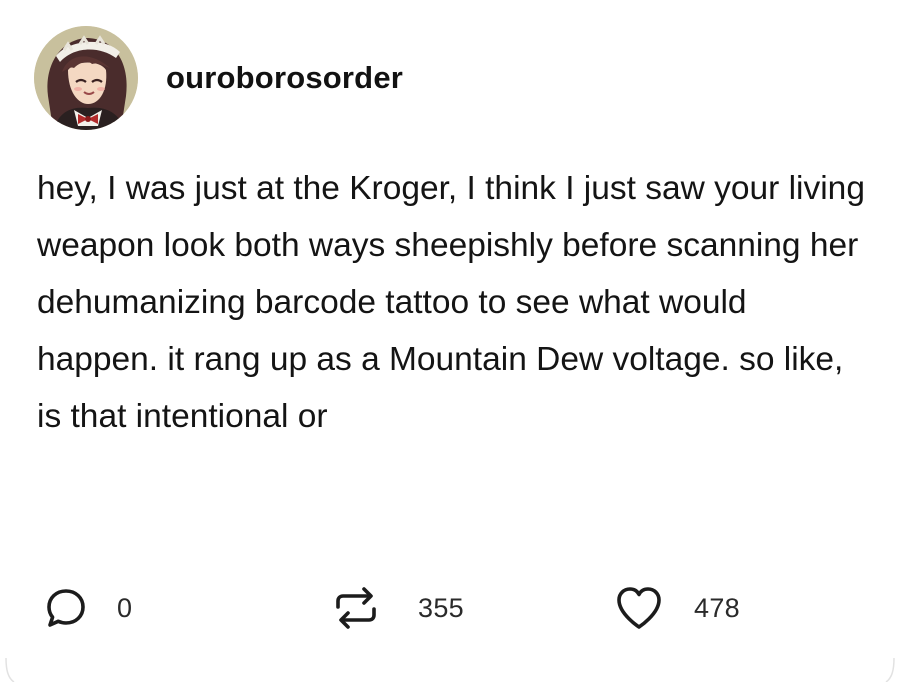 The width and height of the screenshot is (900, 682). Describe the element at coordinates (356, 608) in the screenshot. I see `reblog-icon` at that location.